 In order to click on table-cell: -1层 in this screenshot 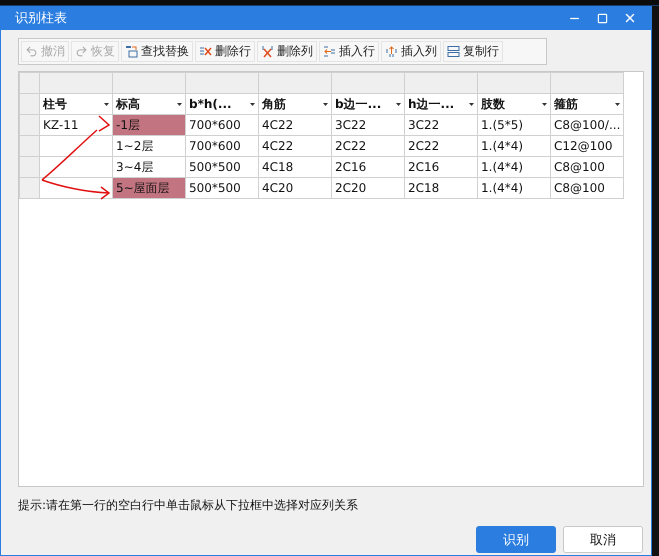, I will do `click(149, 125)`.